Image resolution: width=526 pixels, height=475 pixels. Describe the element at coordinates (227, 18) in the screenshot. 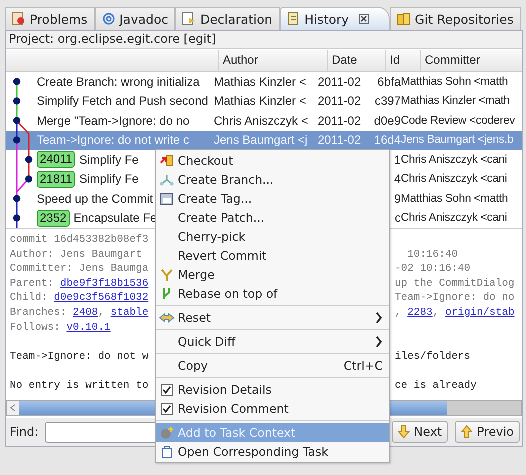

I see `view-tab: Declaration` at that location.